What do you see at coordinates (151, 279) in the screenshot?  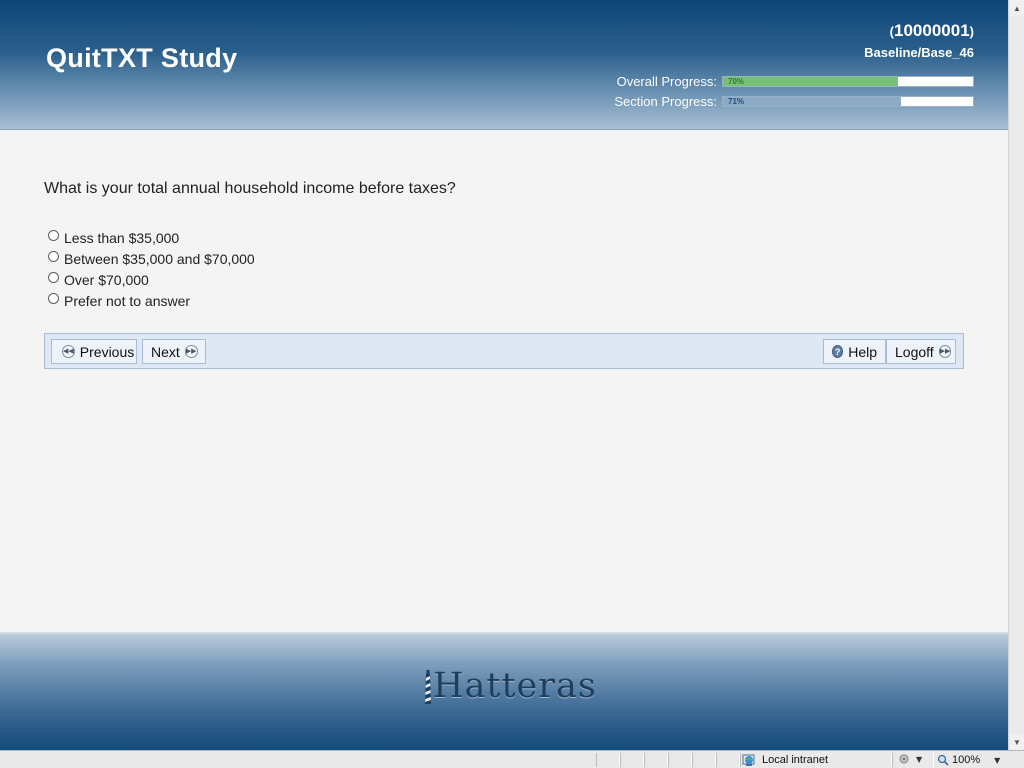 I see `option-over-70000: Over $70,000` at bounding box center [151, 279].